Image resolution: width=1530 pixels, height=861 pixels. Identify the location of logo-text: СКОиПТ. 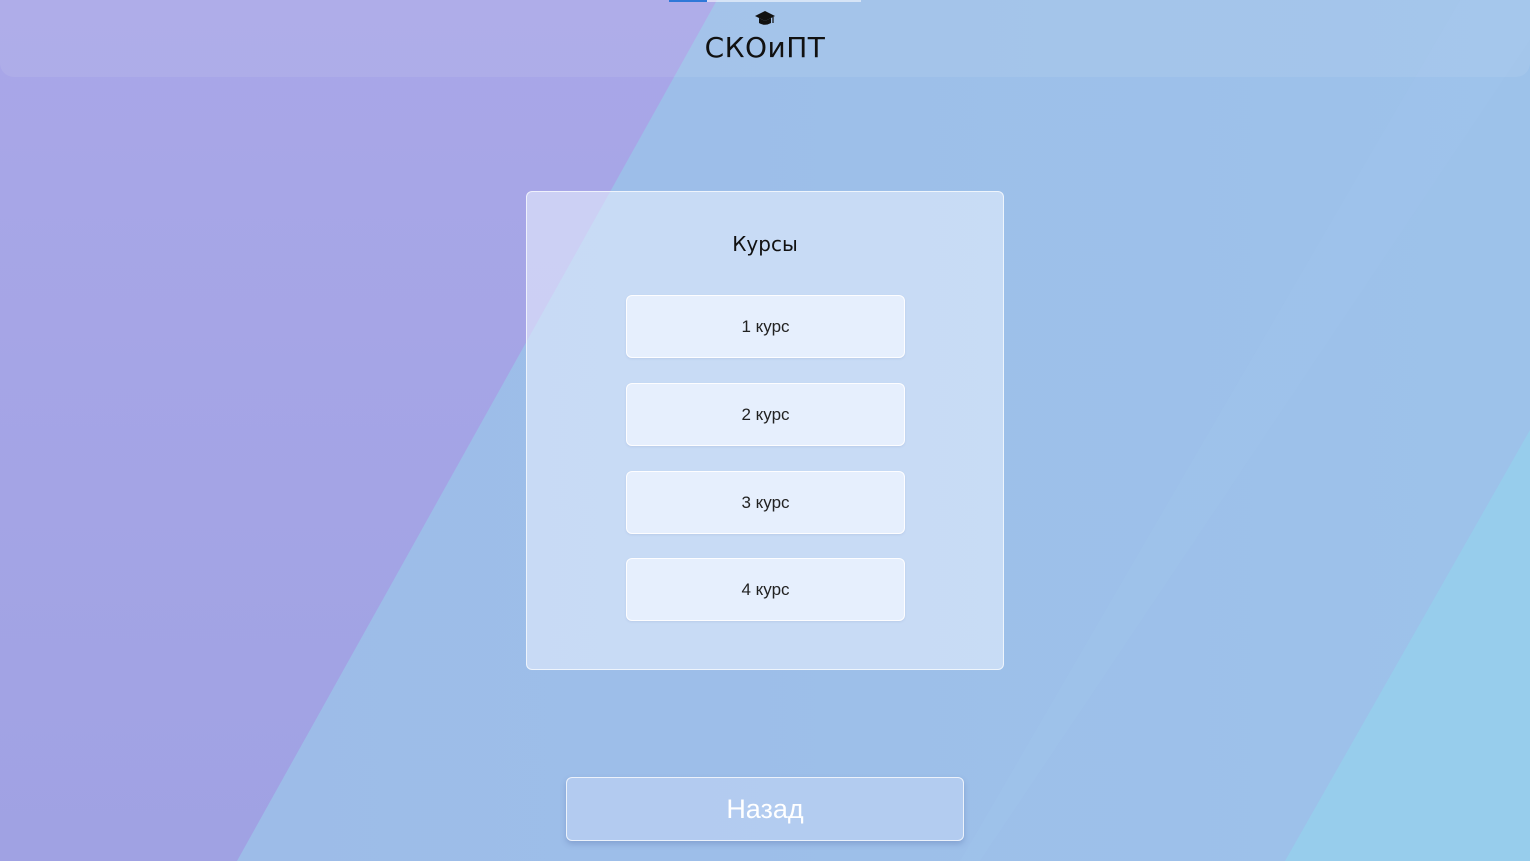
(765, 47).